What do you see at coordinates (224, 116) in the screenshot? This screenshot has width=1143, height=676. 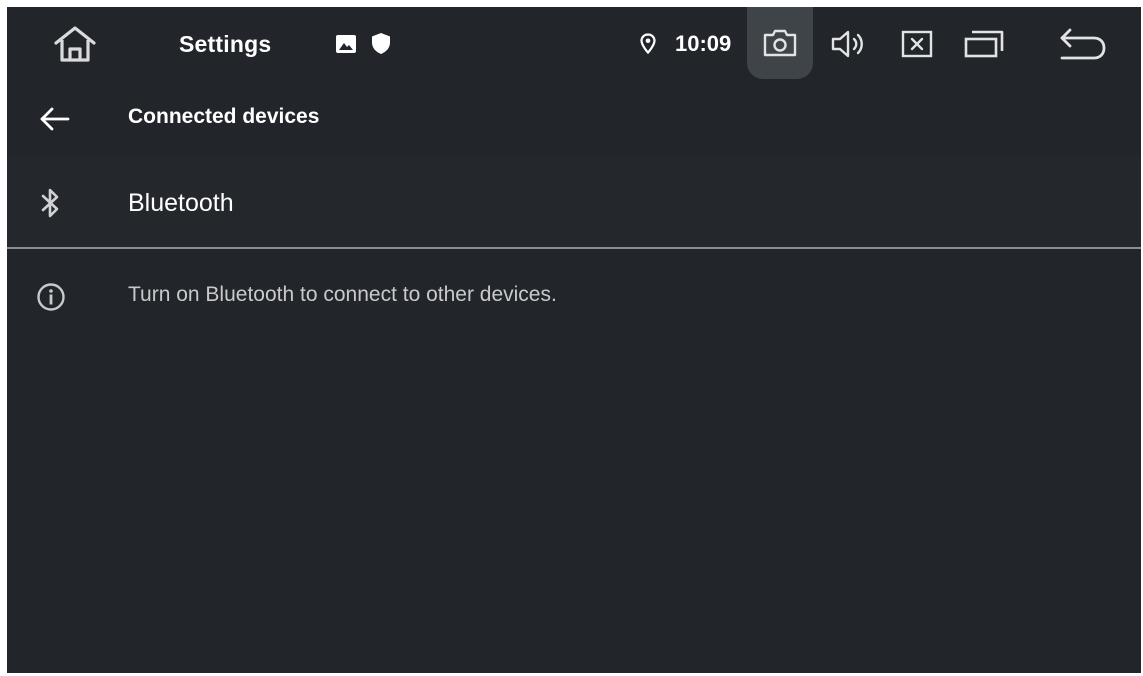 I see `page-title: Connected devices` at bounding box center [224, 116].